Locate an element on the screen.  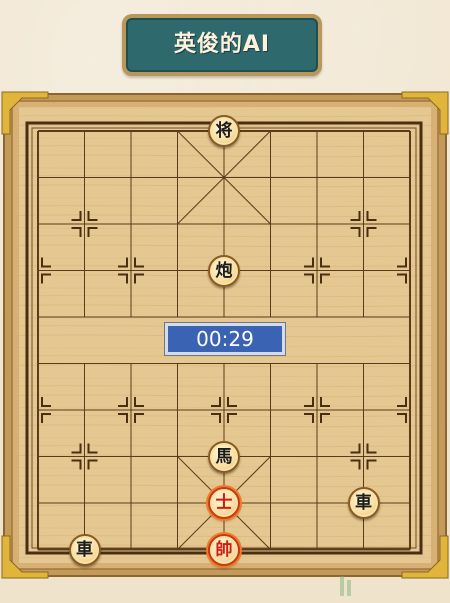
piece-black: 馬 is located at coordinates (224, 456).